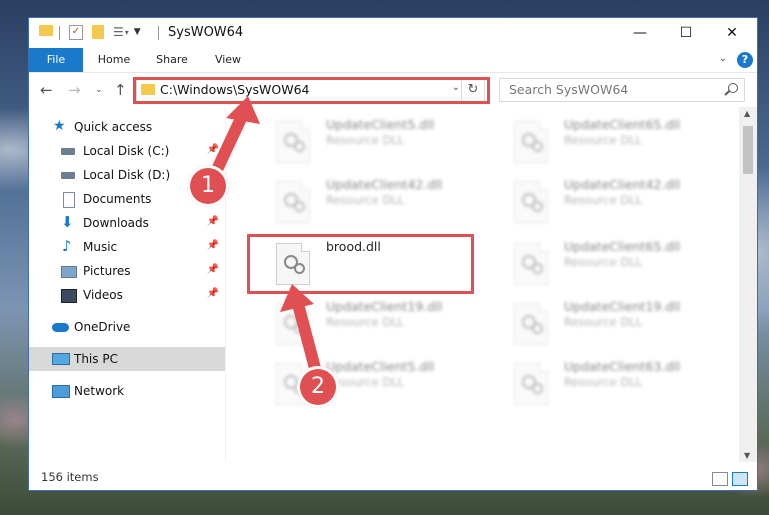 Image resolution: width=769 pixels, height=515 pixels. Describe the element at coordinates (117, 199) in the screenshot. I see `sidebar-item-label: Documents` at that location.